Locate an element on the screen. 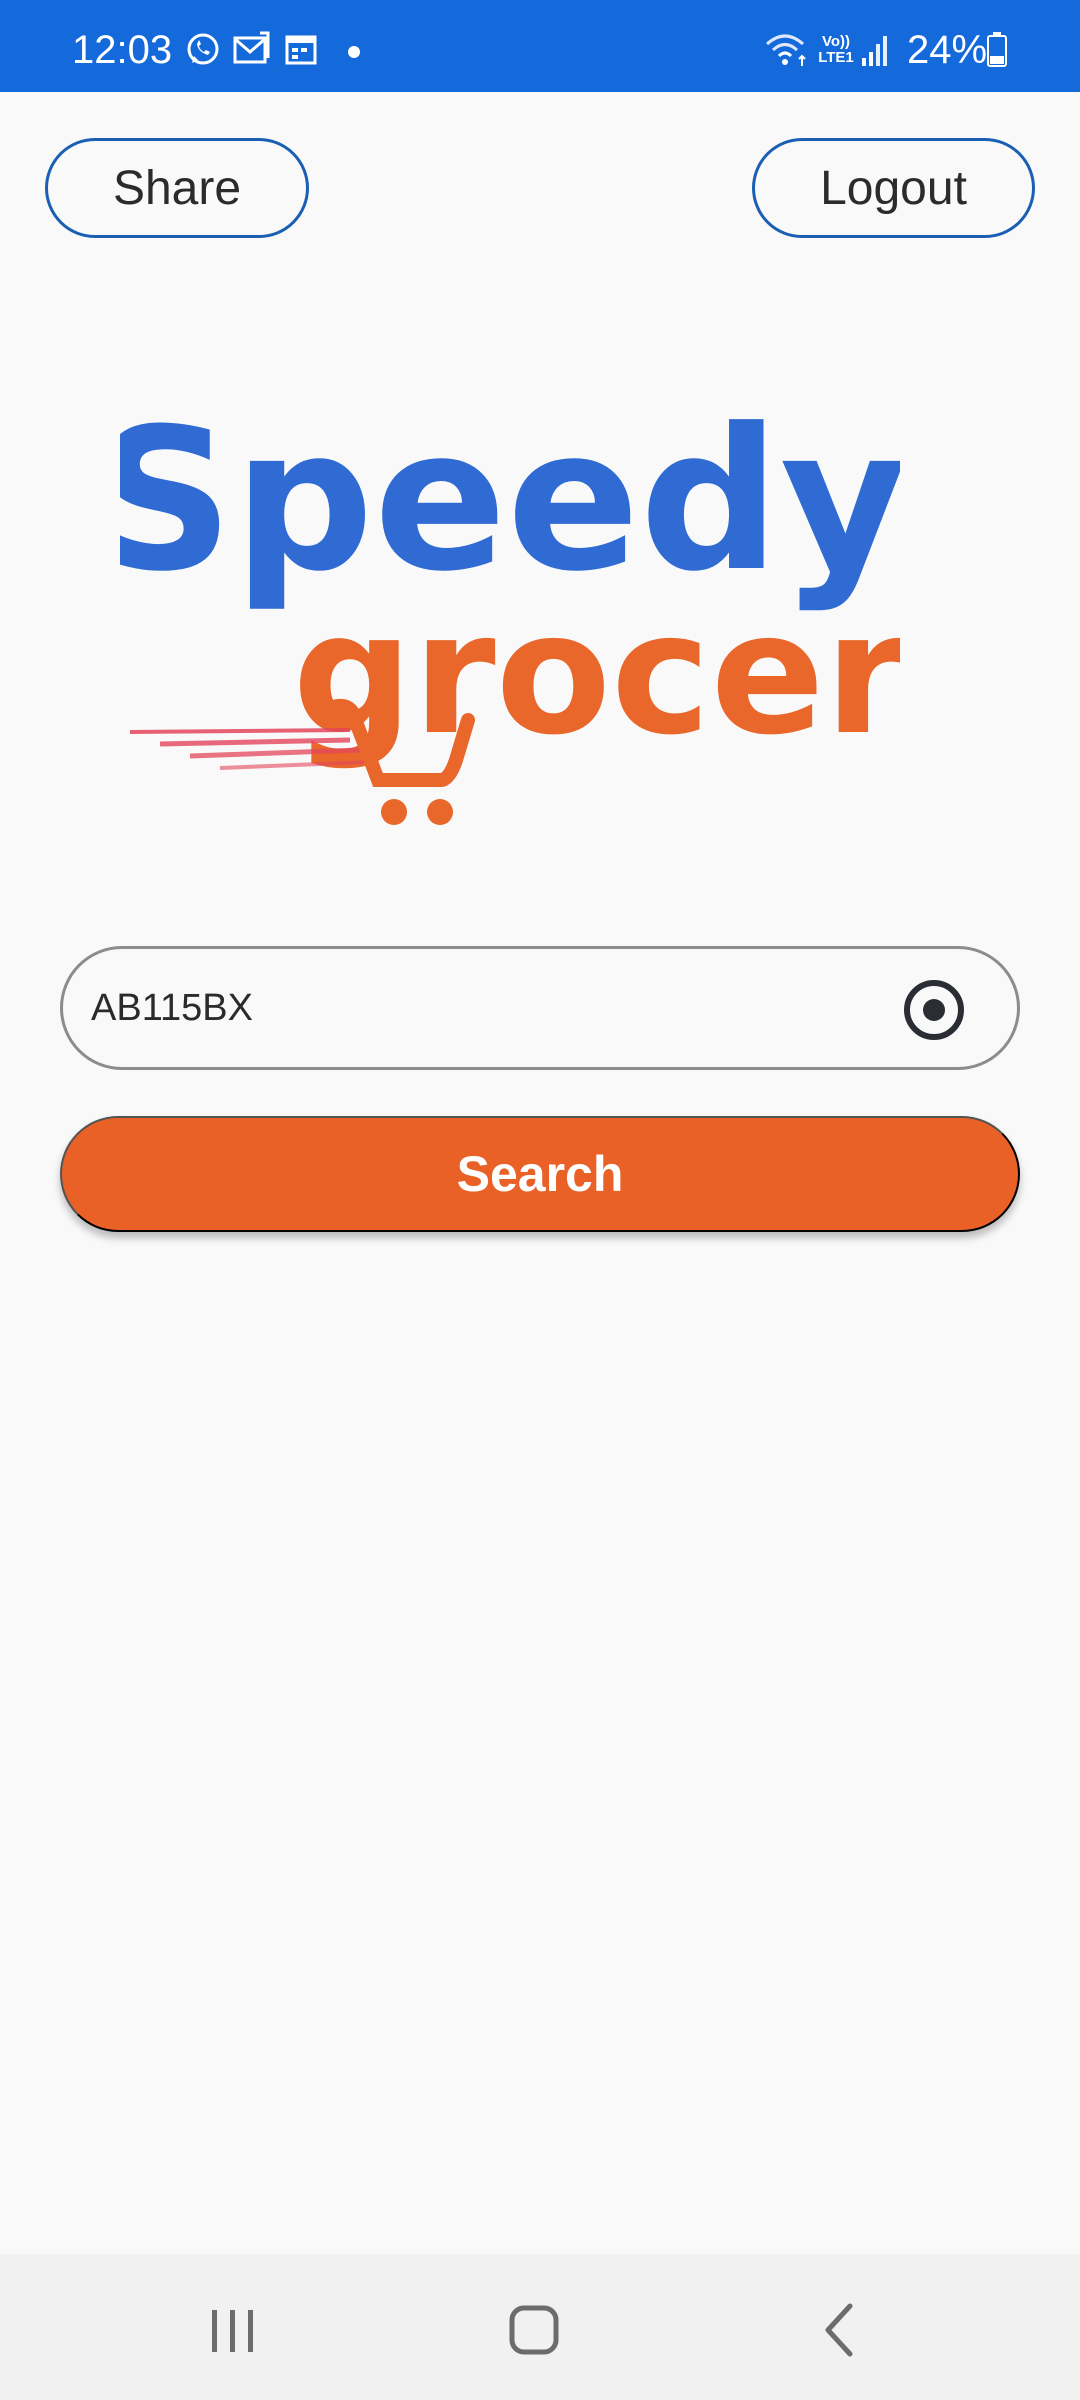  home-icon is located at coordinates (534, 2330).